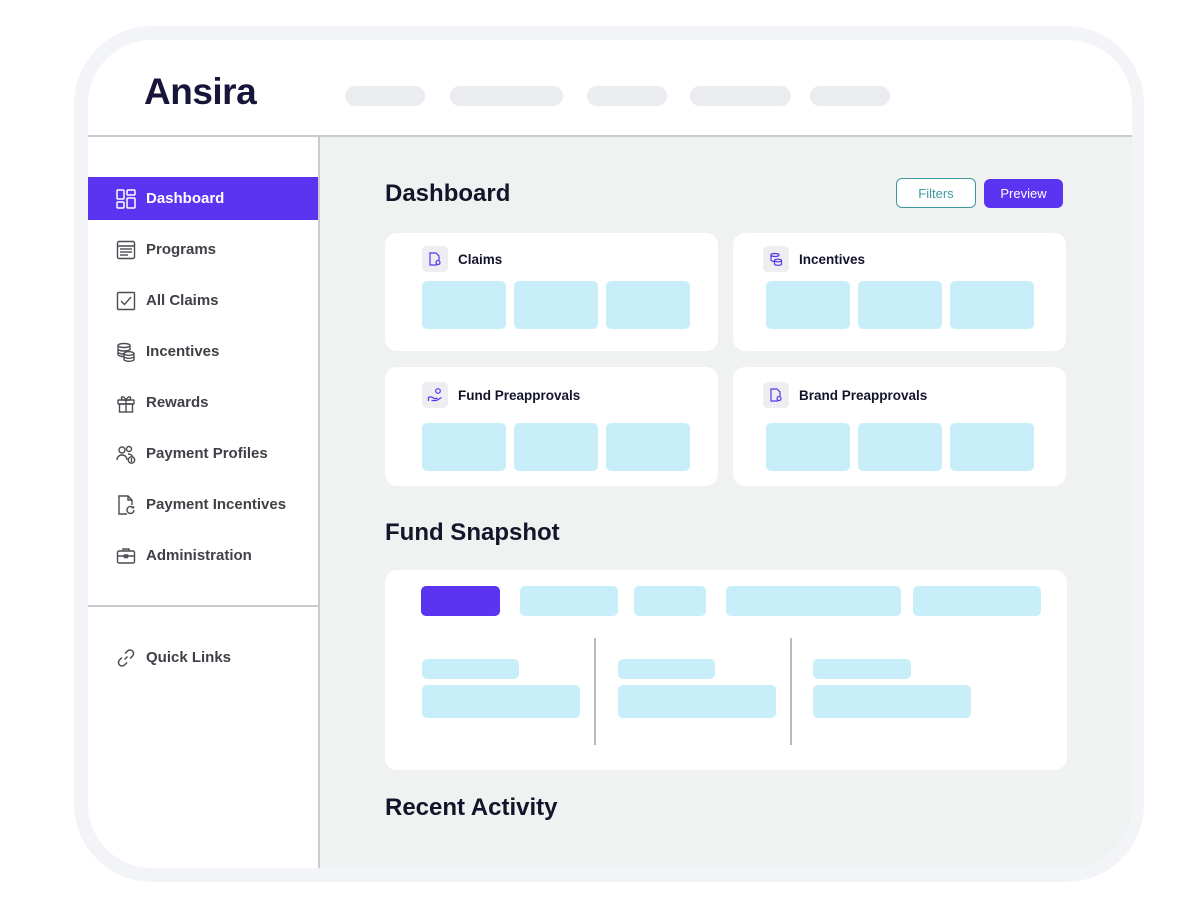  What do you see at coordinates (189, 657) in the screenshot?
I see `sidebar-item-label: Quick Links` at bounding box center [189, 657].